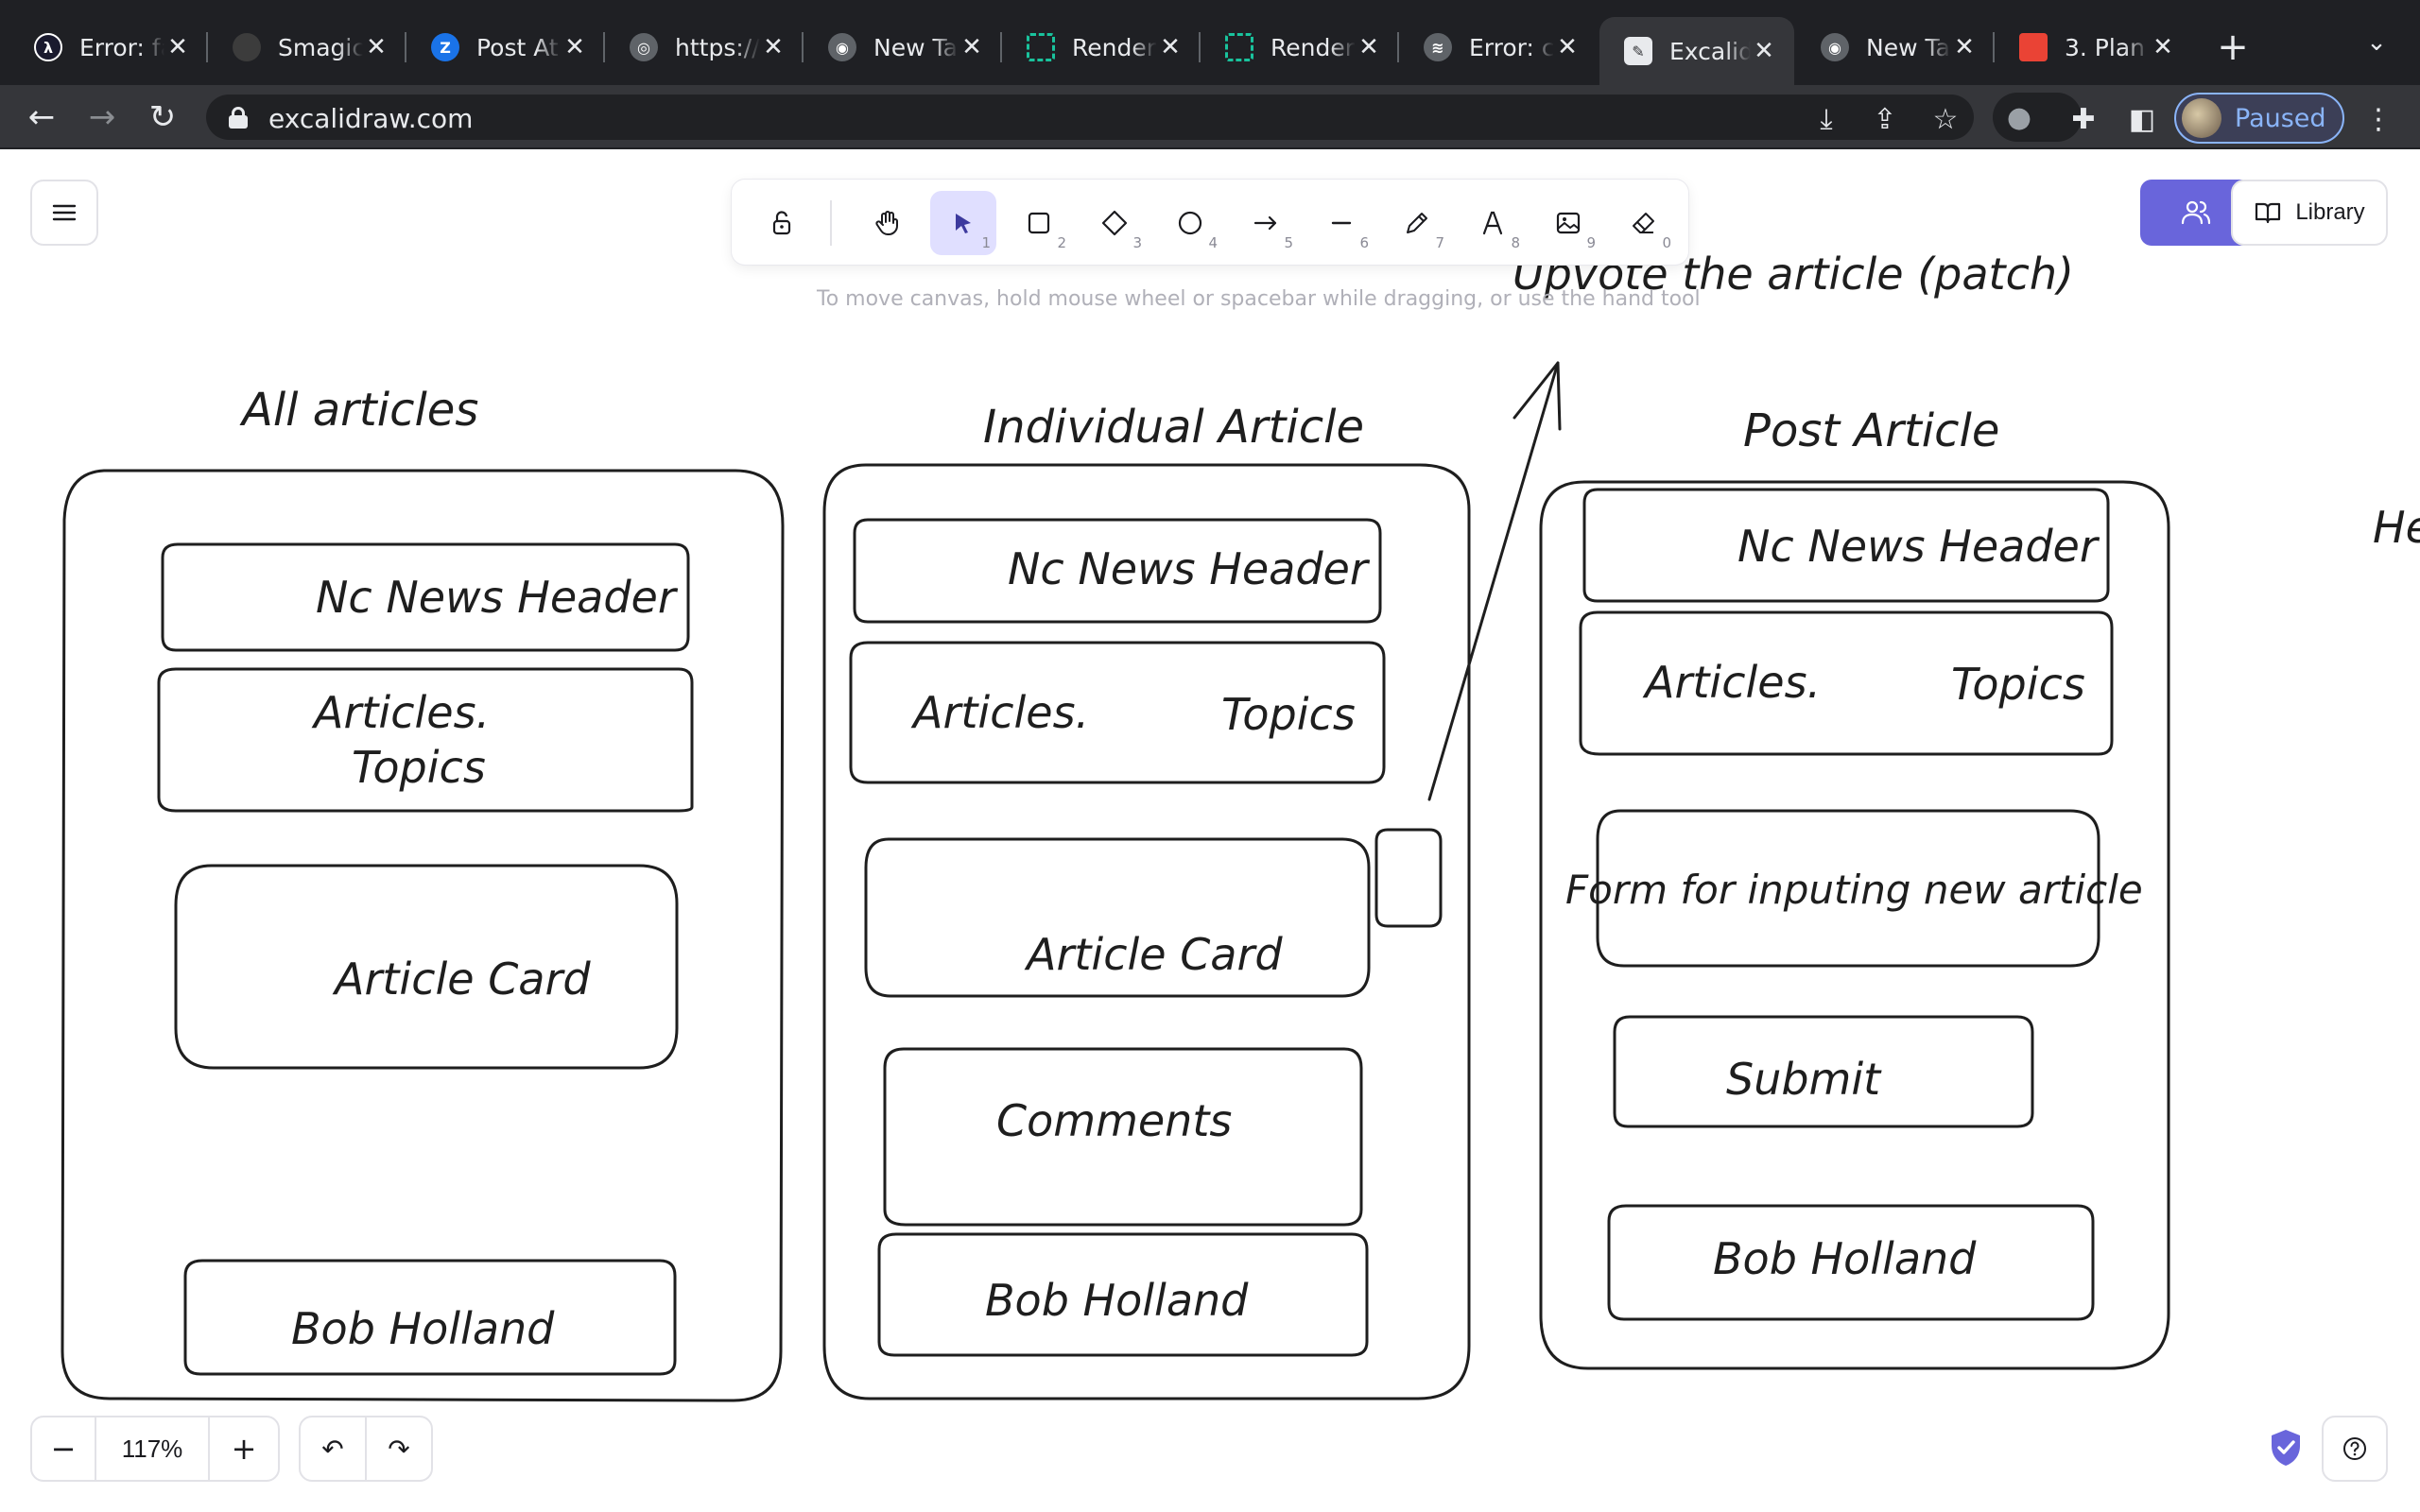  I want to click on box-label: Submit, so click(1804, 1079).